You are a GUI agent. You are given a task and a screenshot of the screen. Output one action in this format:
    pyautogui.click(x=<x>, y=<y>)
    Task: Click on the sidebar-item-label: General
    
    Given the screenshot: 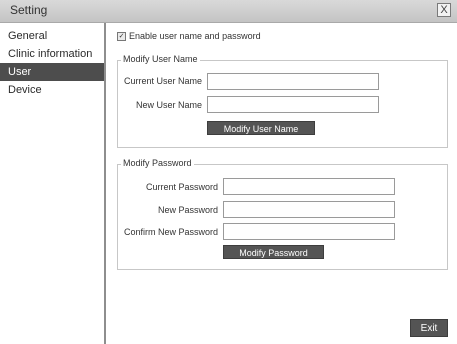 What is the action you would take?
    pyautogui.click(x=28, y=36)
    